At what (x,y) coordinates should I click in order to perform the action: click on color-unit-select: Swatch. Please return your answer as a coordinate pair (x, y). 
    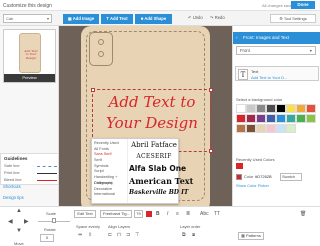
    Looking at the image, I should click on (291, 177).